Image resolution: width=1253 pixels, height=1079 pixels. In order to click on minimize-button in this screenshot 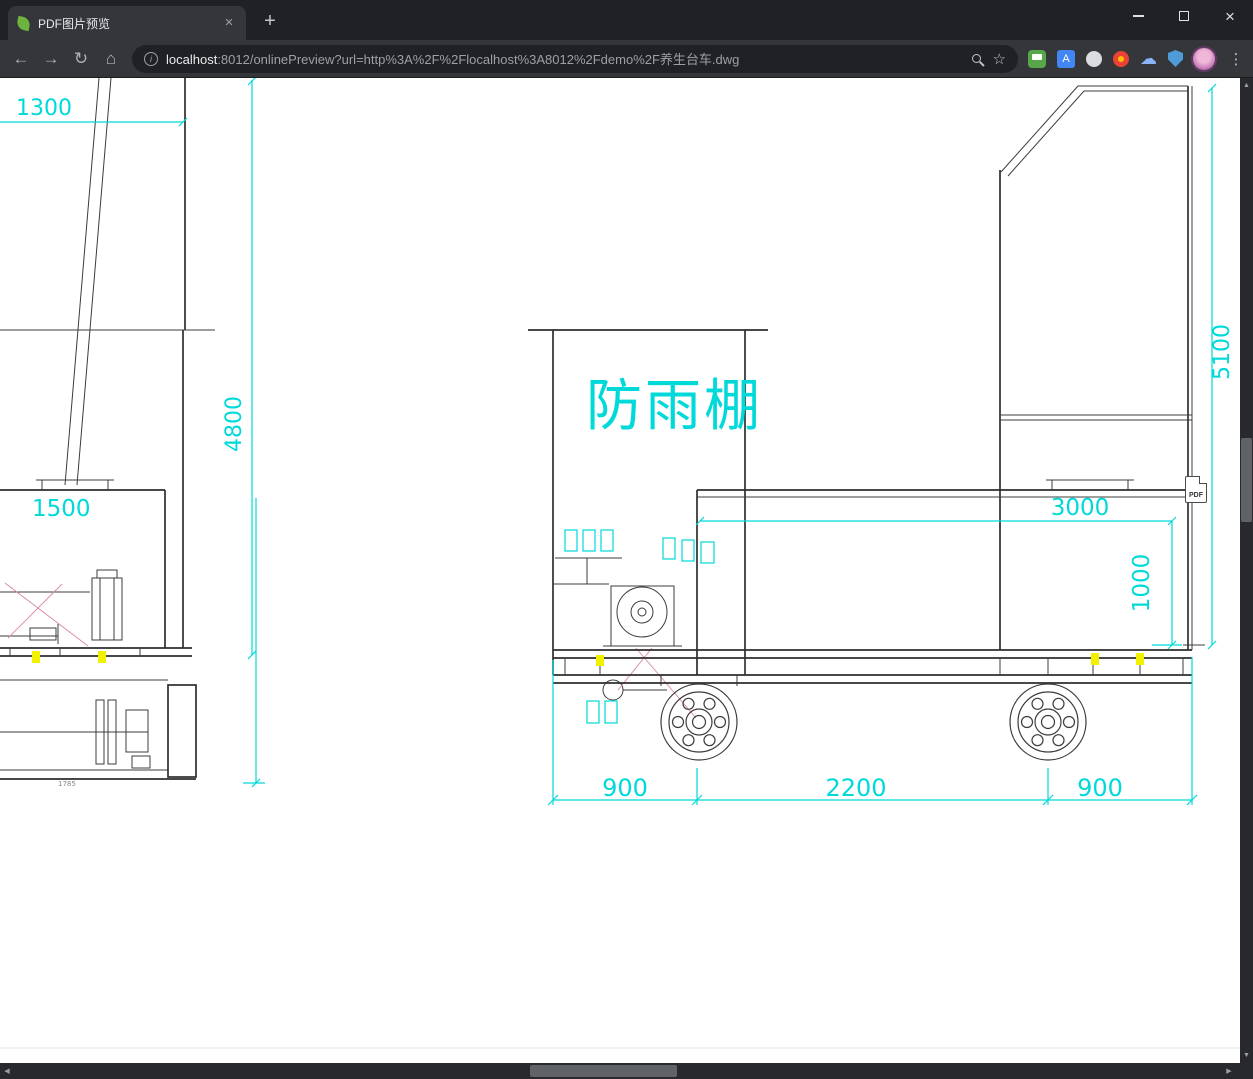, I will do `click(1138, 16)`.